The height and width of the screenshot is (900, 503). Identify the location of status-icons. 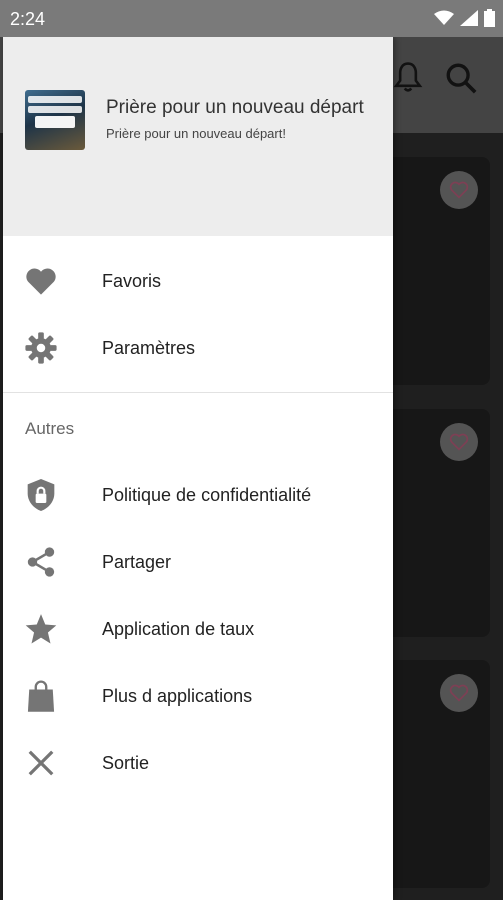
(464, 18).